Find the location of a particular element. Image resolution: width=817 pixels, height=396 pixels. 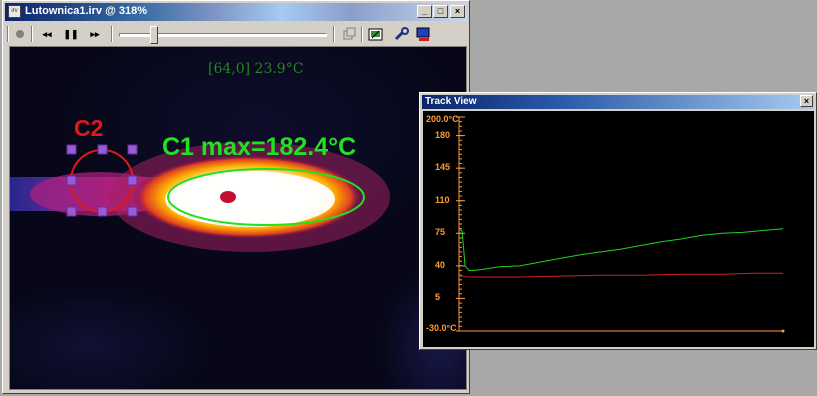

export-glyph is located at coordinates (375, 34).